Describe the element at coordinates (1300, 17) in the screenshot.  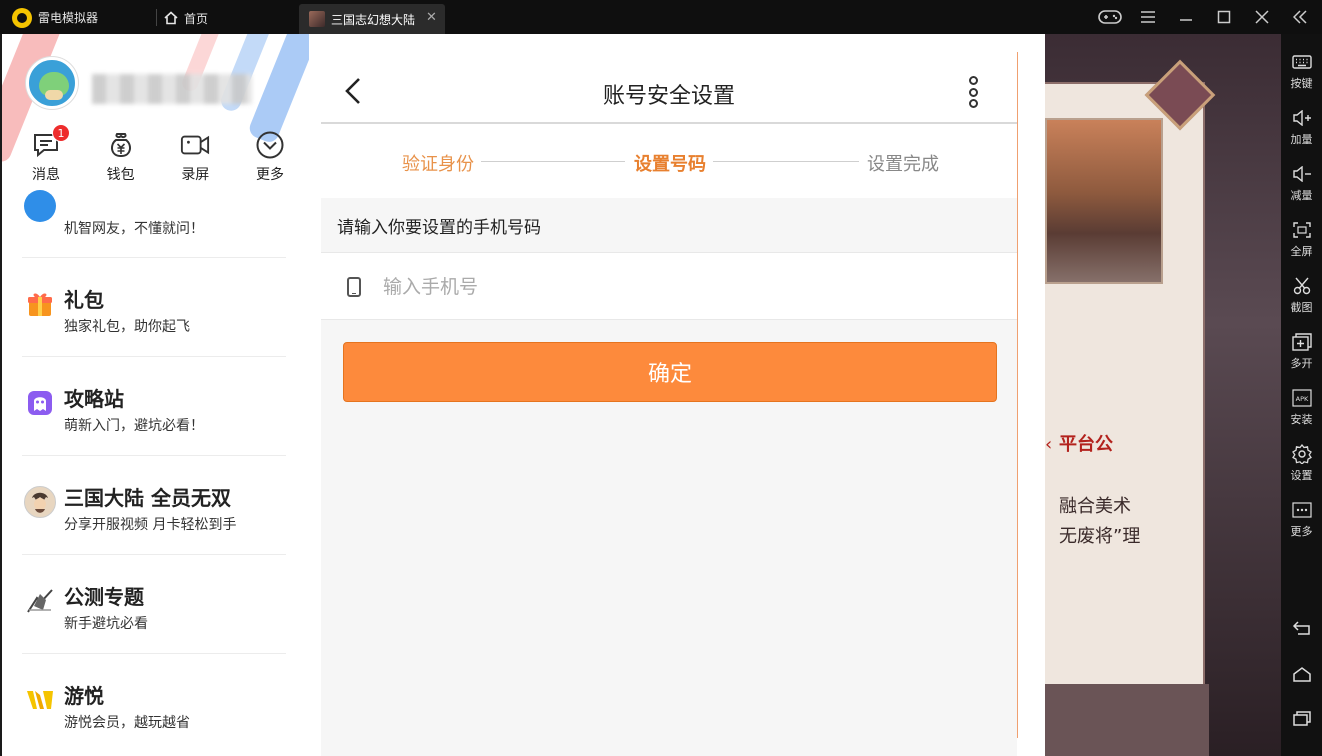
I see `collapse-sidebar-icon` at that location.